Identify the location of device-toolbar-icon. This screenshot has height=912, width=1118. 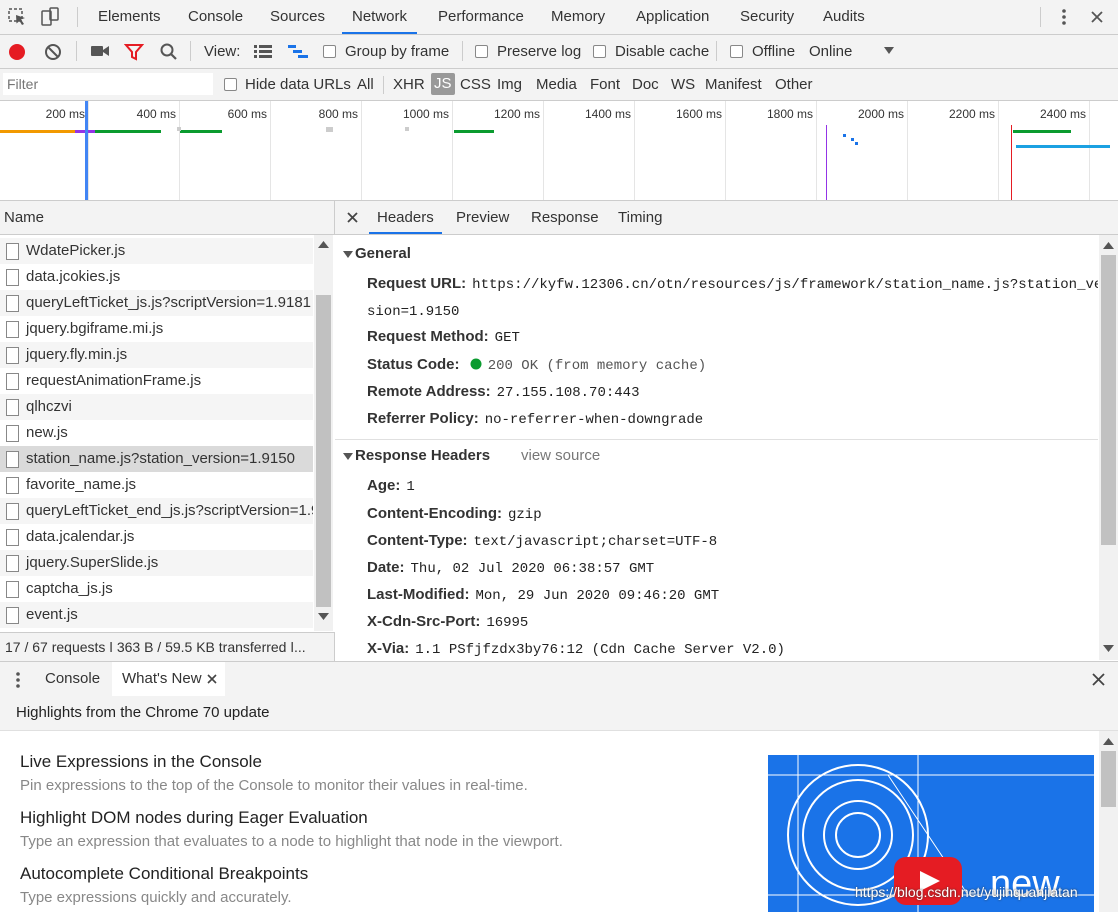
(50, 17).